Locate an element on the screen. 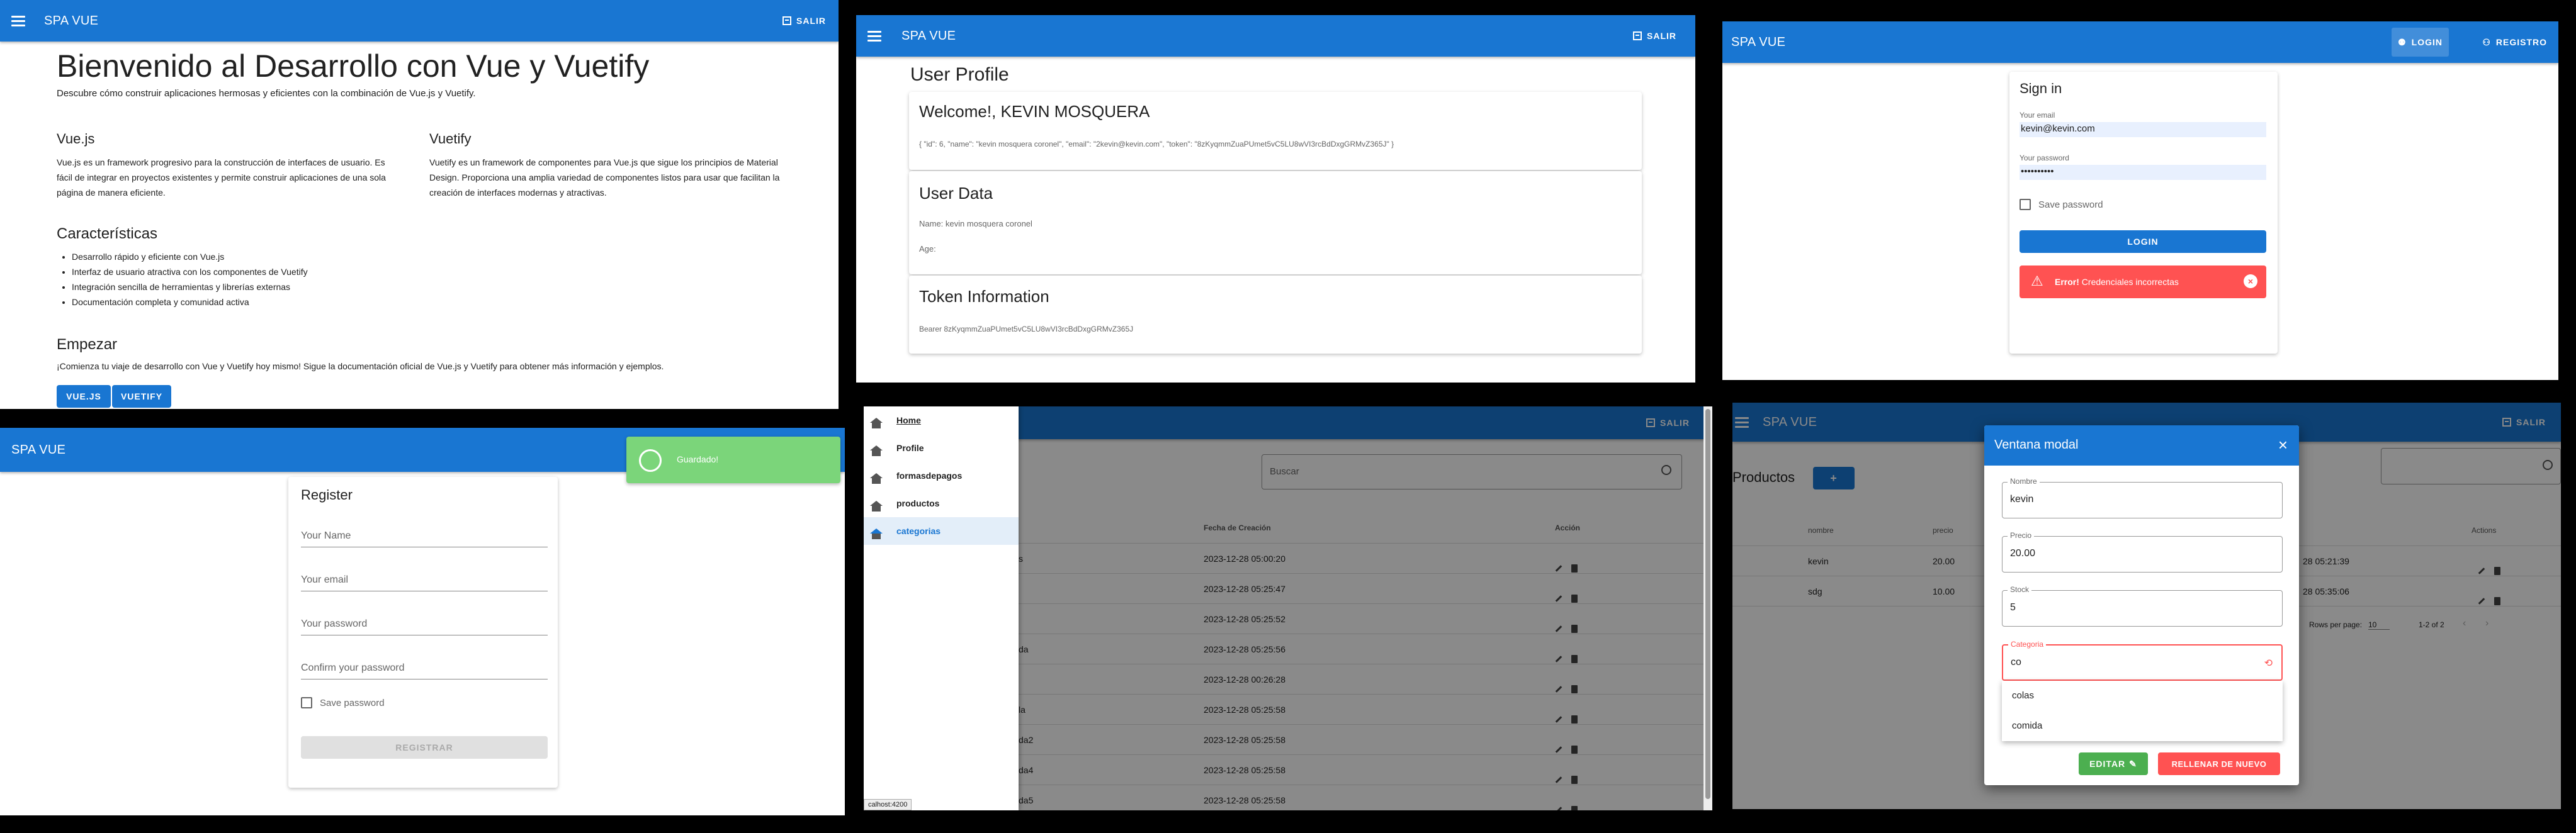 Image resolution: width=2576 pixels, height=833 pixels. close-icon: × is located at coordinates (2283, 445).